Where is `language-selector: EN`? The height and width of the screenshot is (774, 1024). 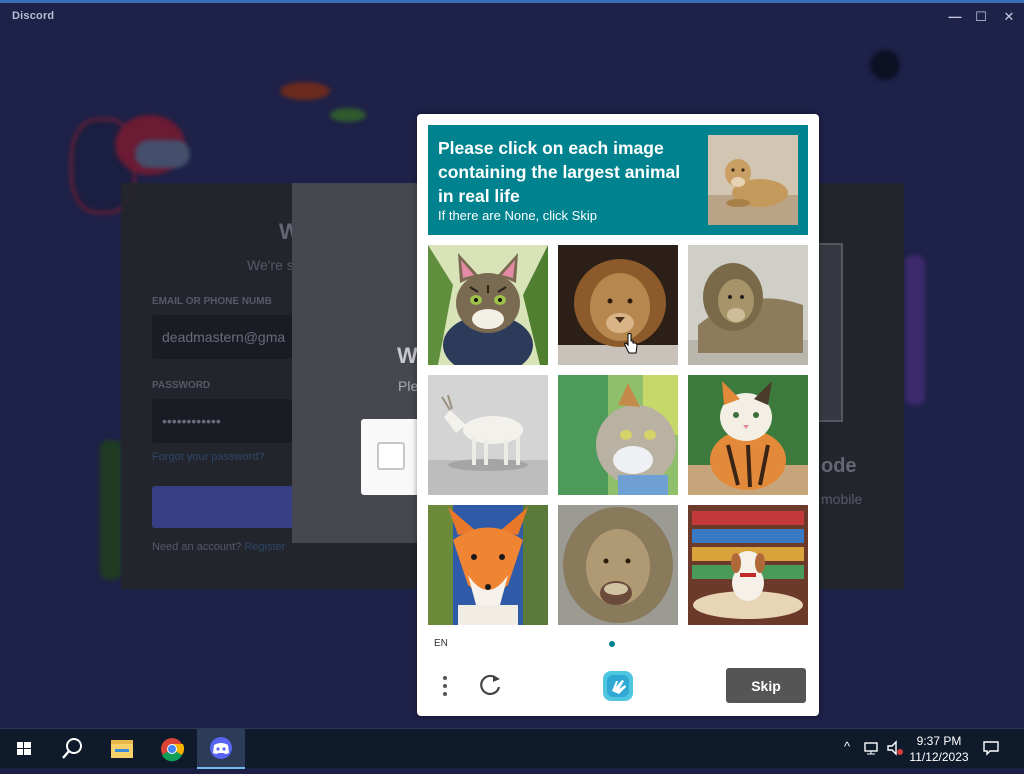
language-selector: EN is located at coordinates (441, 643).